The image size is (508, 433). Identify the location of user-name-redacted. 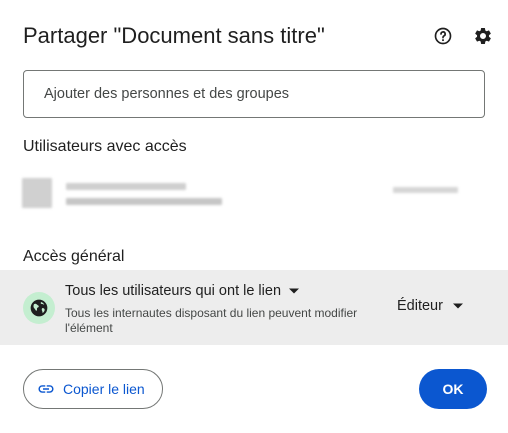
(126, 186).